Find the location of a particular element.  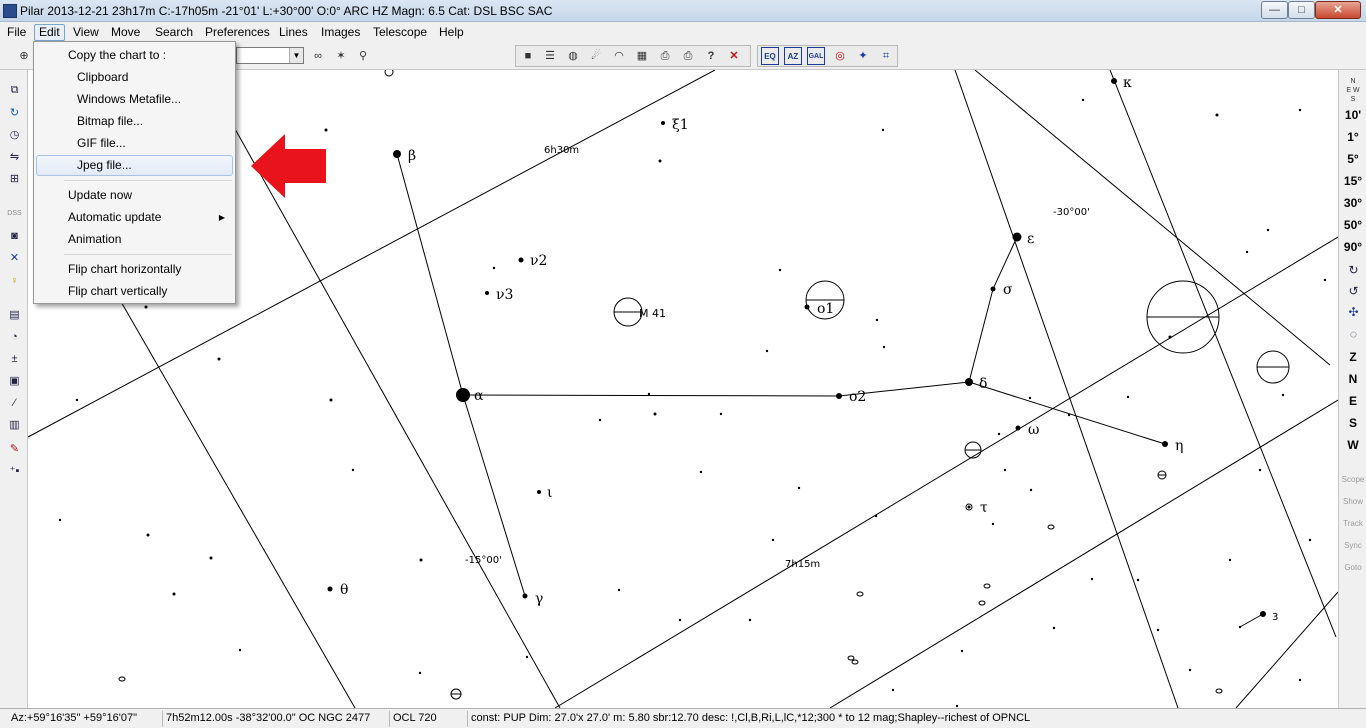

notes-icon: ▥ is located at coordinates (14, 425).